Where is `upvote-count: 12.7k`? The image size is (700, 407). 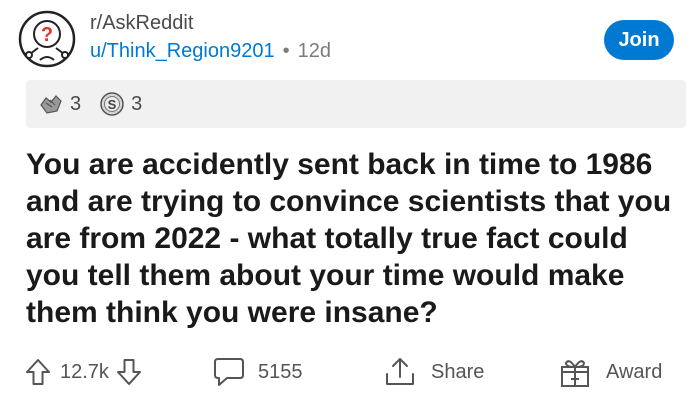 upvote-count: 12.7k is located at coordinates (84, 371).